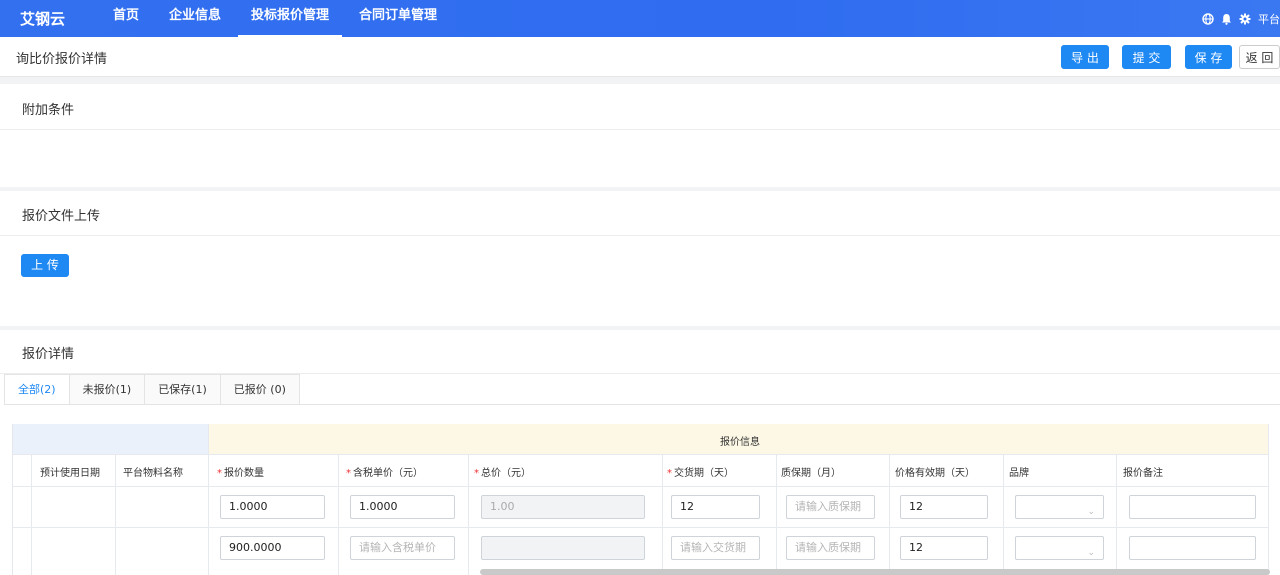 Image resolution: width=1280 pixels, height=575 pixels. What do you see at coordinates (642, 404) in the screenshot?
I see `tabs-divider` at bounding box center [642, 404].